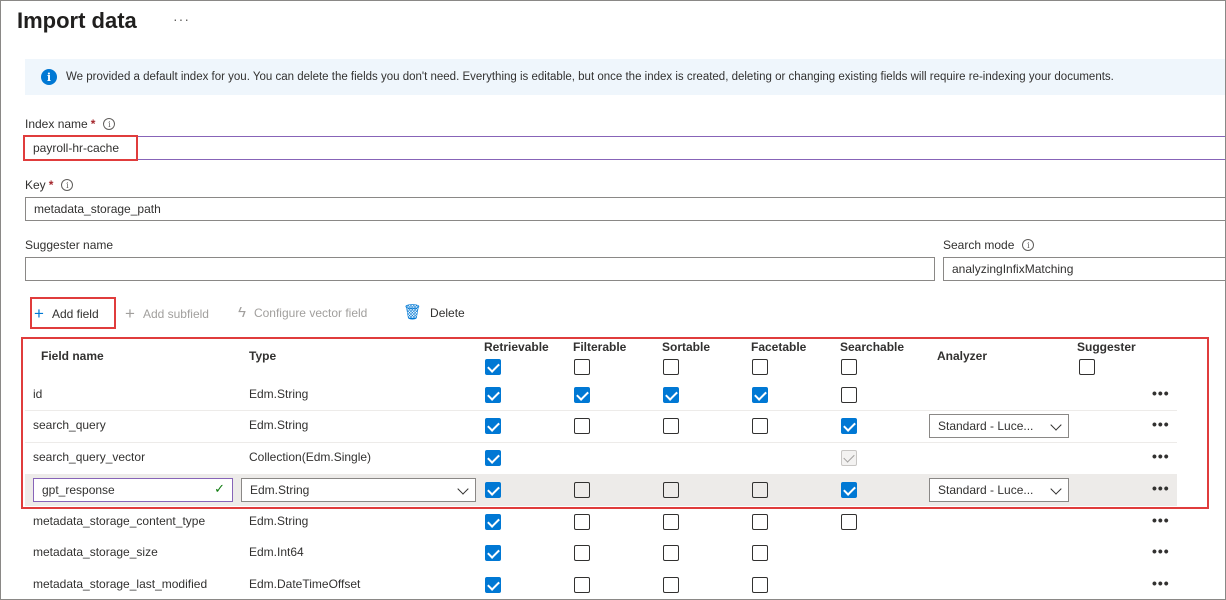  Describe the element at coordinates (582, 367) in the screenshot. I see `header-checkbox-filterable` at that location.